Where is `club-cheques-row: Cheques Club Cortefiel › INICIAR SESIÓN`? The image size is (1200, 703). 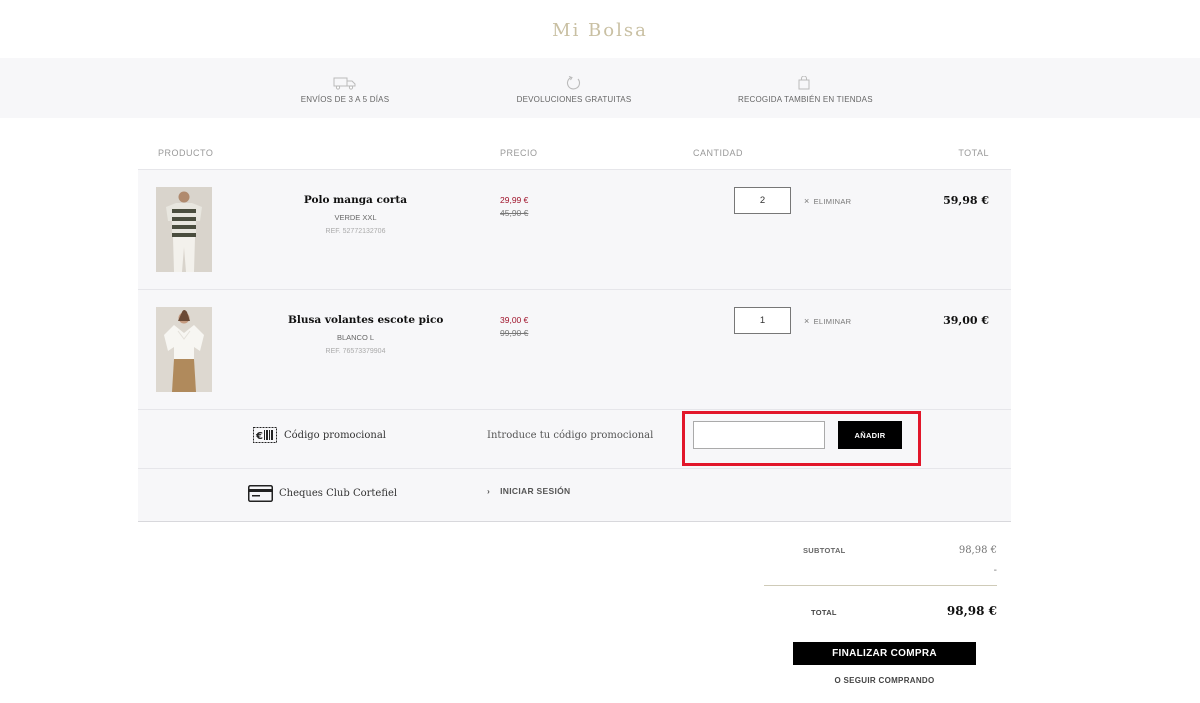 club-cheques-row: Cheques Club Cortefiel › INICIAR SESIÓN is located at coordinates (574, 495).